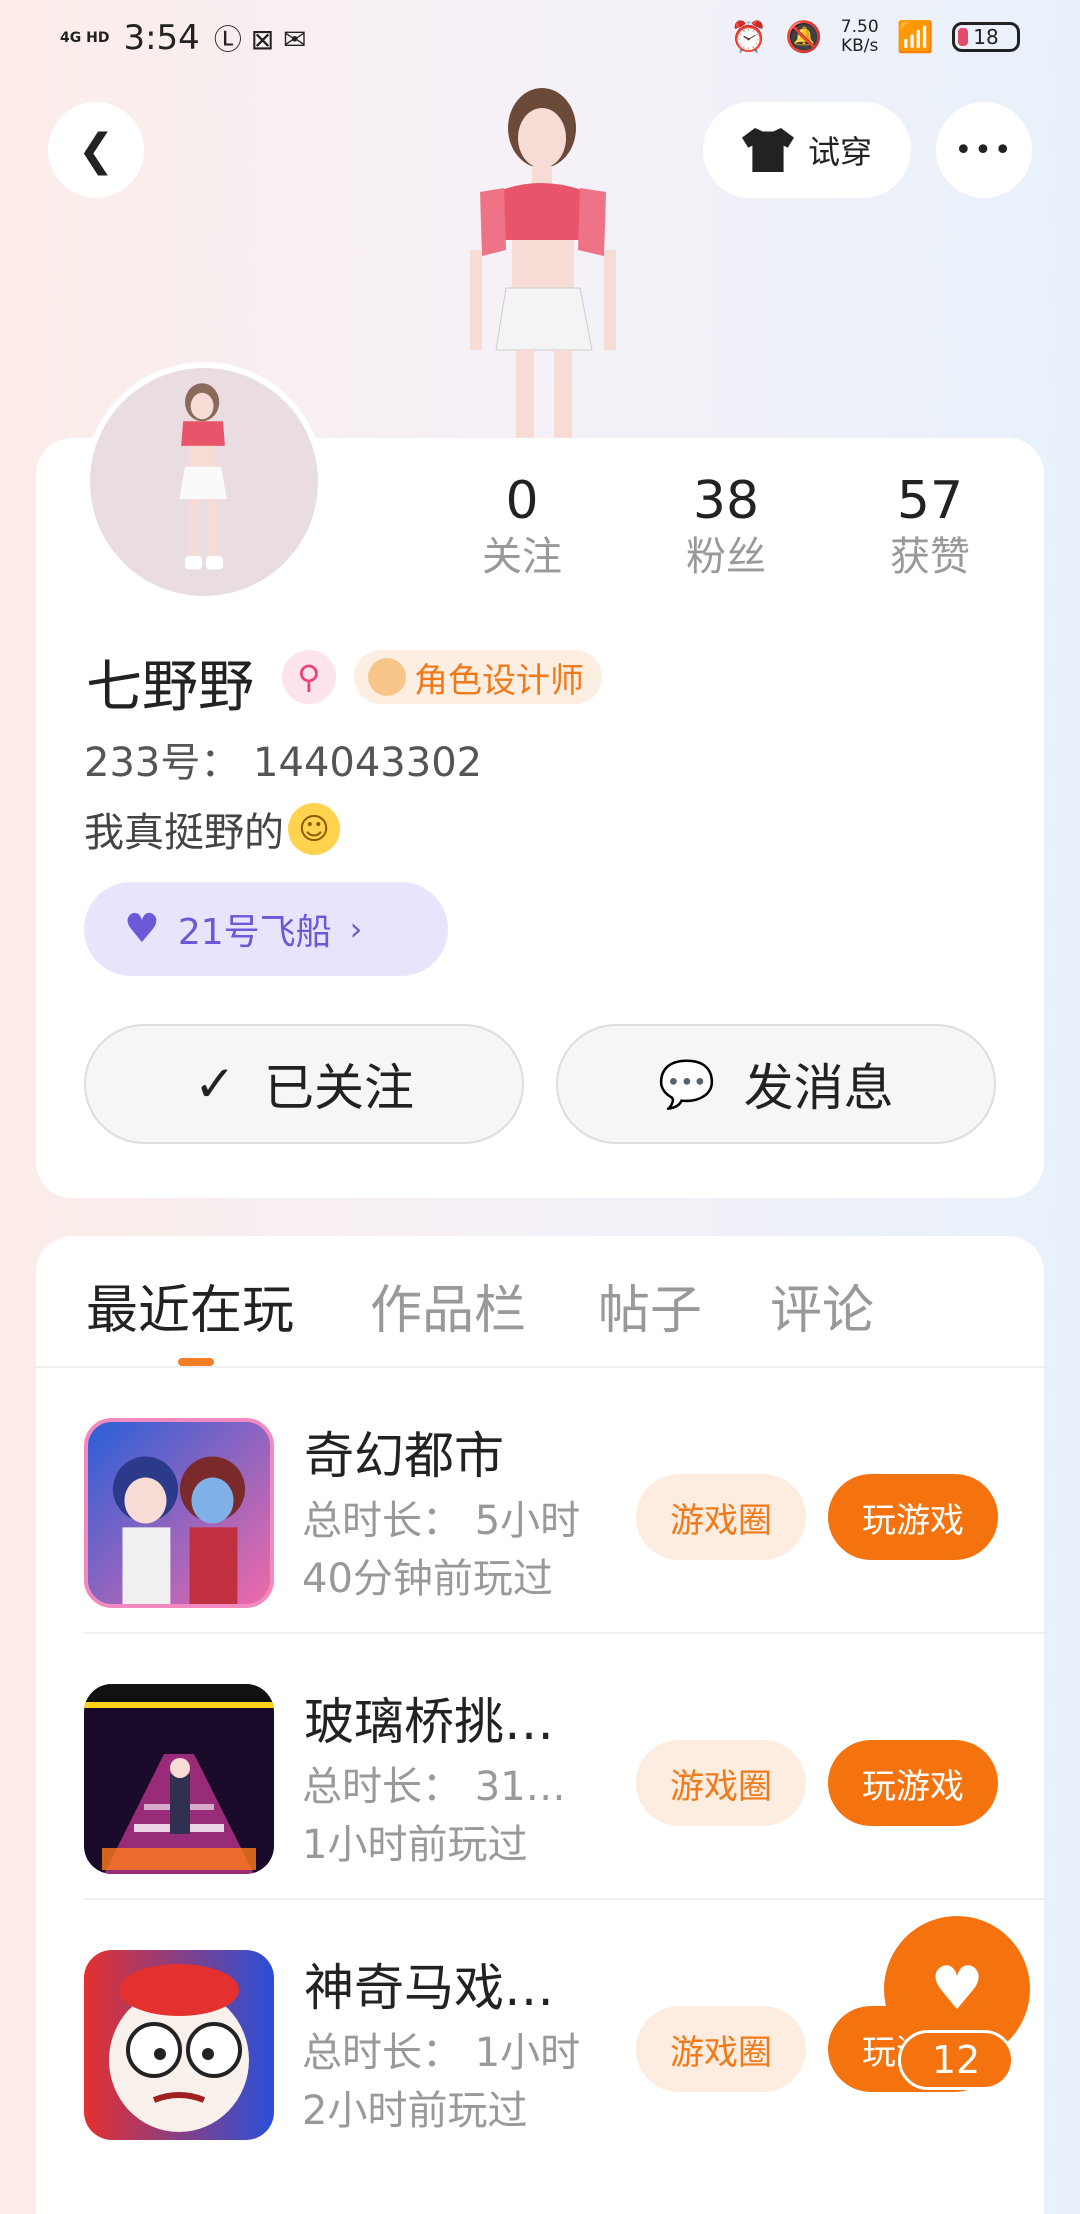 Image resolution: width=1080 pixels, height=2214 pixels. I want to click on status-bar-left: 4G HD 3:54 Ⓛ ⊠ ✉, so click(183, 38).